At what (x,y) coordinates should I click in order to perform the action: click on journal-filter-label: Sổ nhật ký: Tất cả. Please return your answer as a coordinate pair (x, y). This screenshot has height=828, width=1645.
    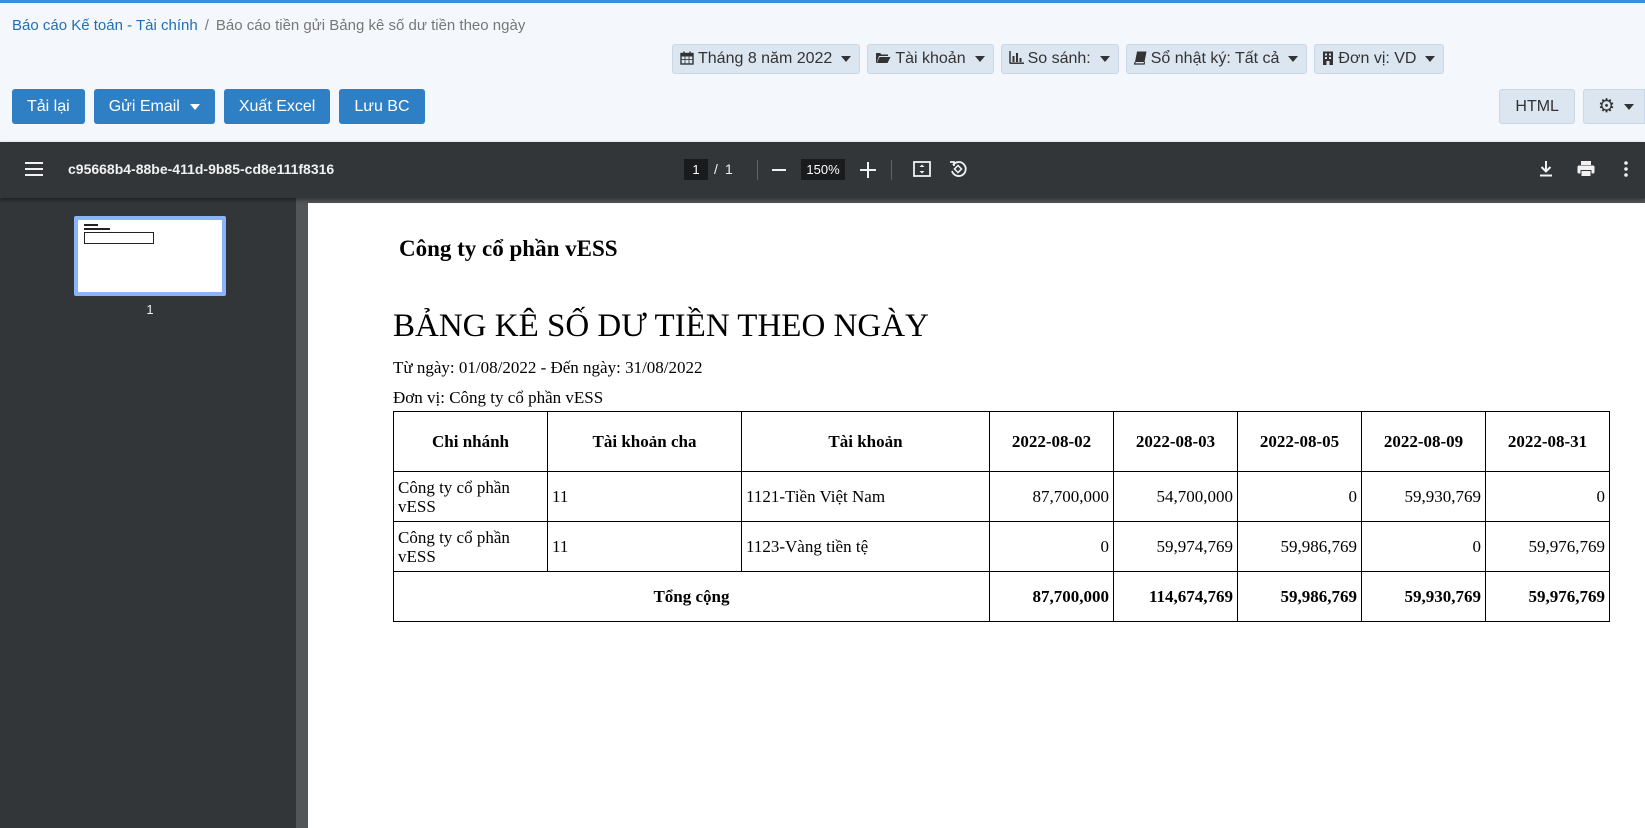
    Looking at the image, I should click on (1215, 58).